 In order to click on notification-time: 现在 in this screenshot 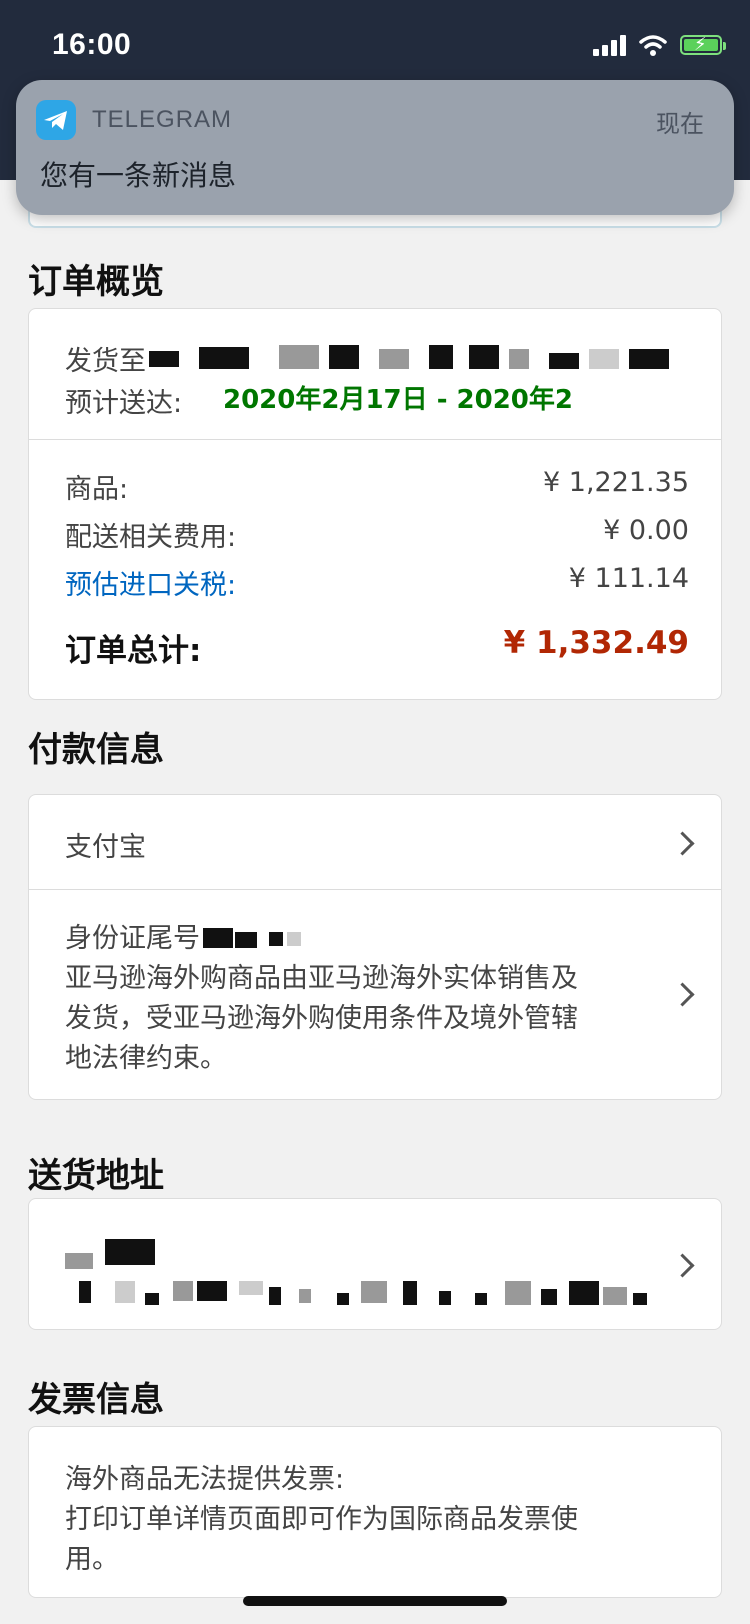, I will do `click(680, 124)`.